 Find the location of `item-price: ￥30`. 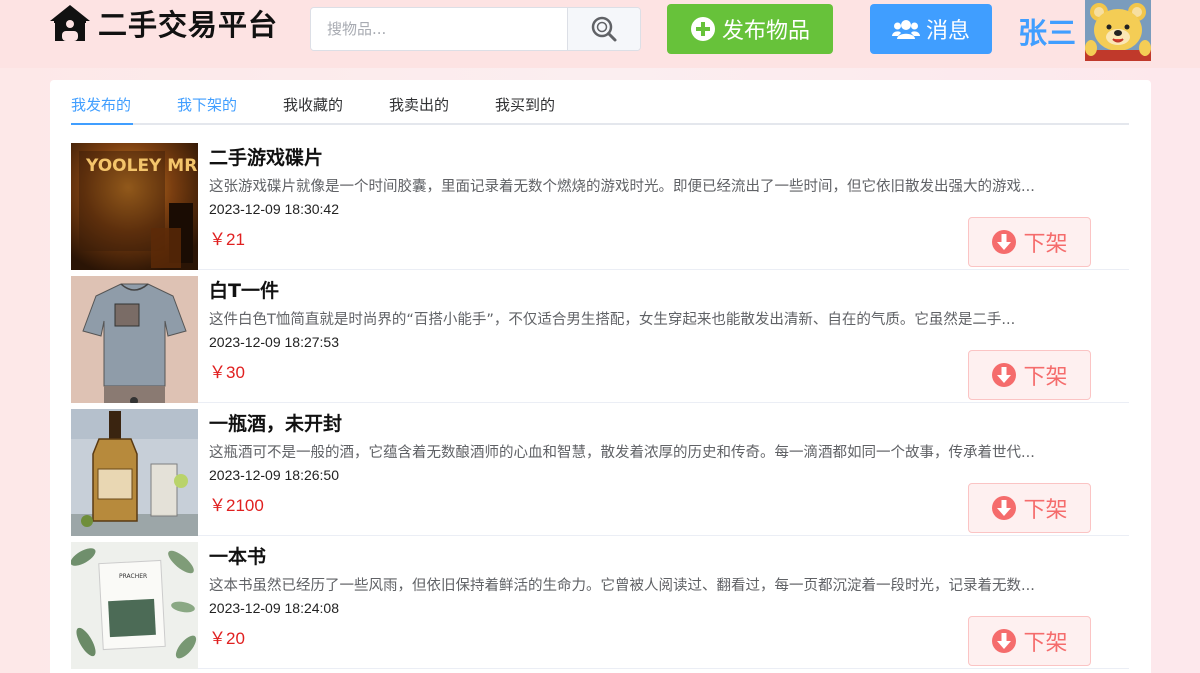

item-price: ￥30 is located at coordinates (227, 372).